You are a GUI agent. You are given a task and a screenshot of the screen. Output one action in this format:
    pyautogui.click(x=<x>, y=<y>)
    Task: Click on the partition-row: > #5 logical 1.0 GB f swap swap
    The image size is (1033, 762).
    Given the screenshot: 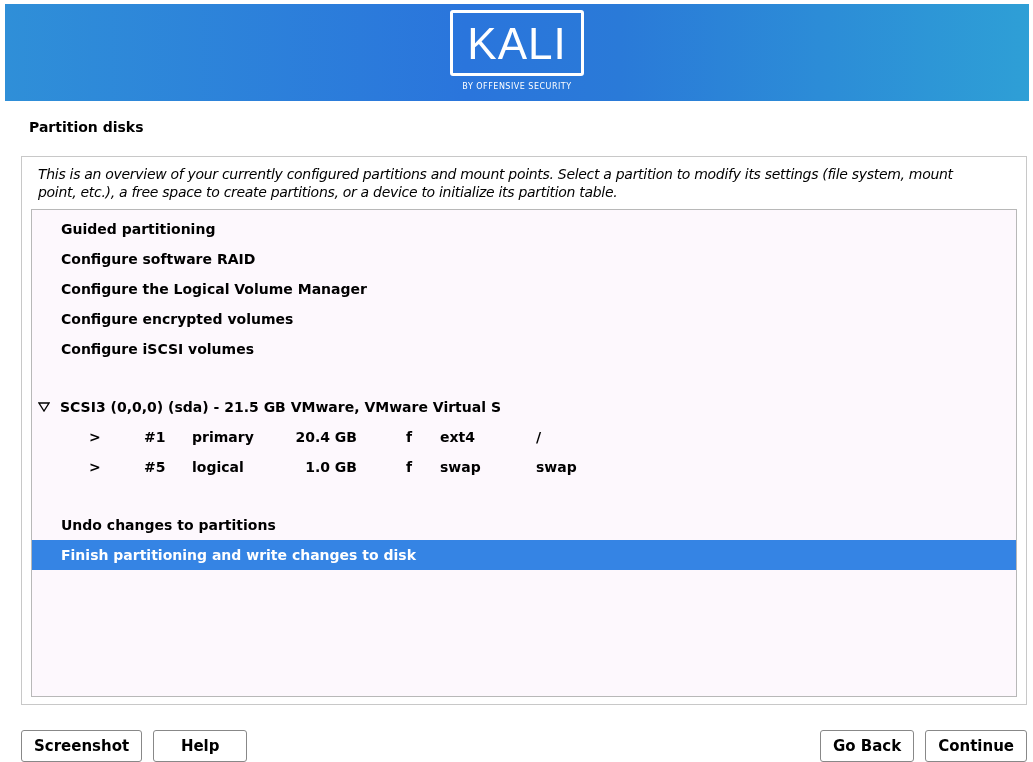 What is the action you would take?
    pyautogui.click(x=524, y=467)
    